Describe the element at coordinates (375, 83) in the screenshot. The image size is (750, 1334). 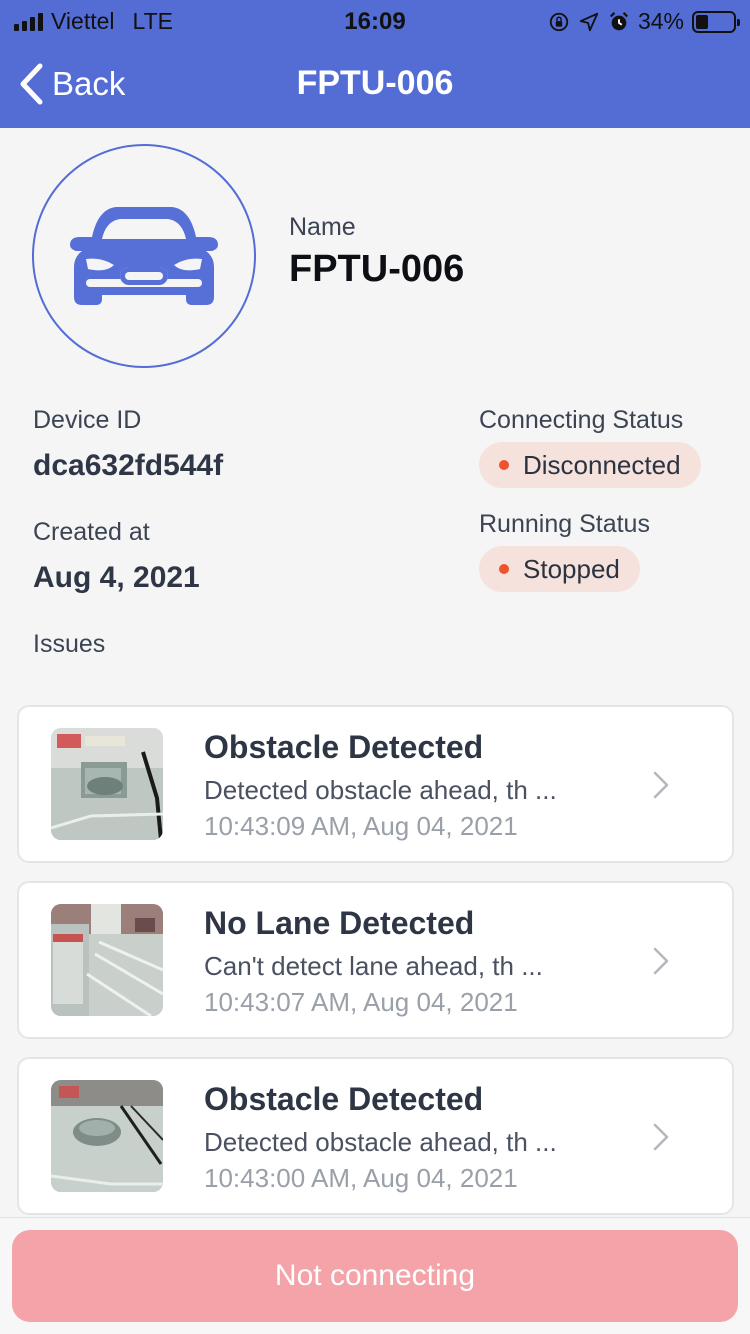
I see `page-title: FPTU-006` at that location.